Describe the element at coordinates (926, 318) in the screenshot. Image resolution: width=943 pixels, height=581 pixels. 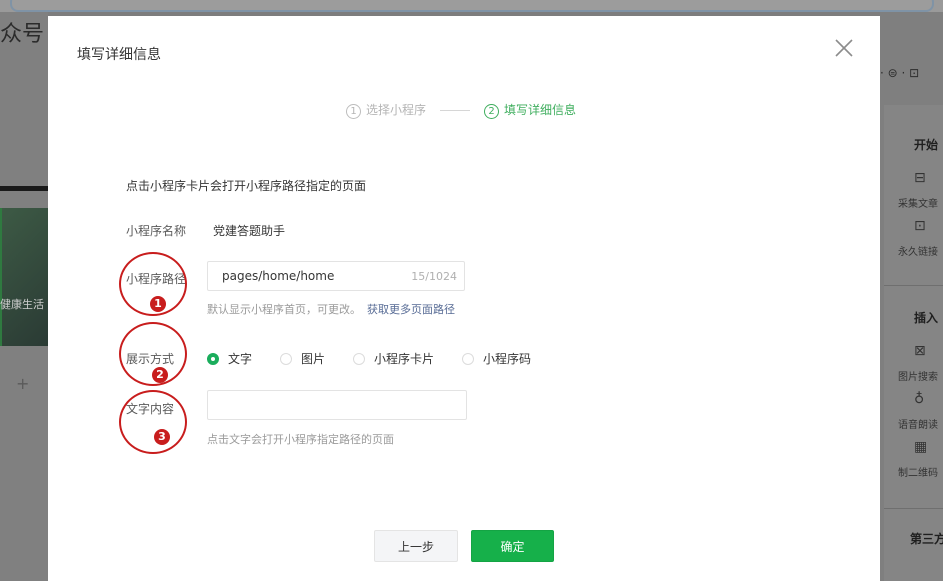
I see `background-section-insert: 插入` at that location.